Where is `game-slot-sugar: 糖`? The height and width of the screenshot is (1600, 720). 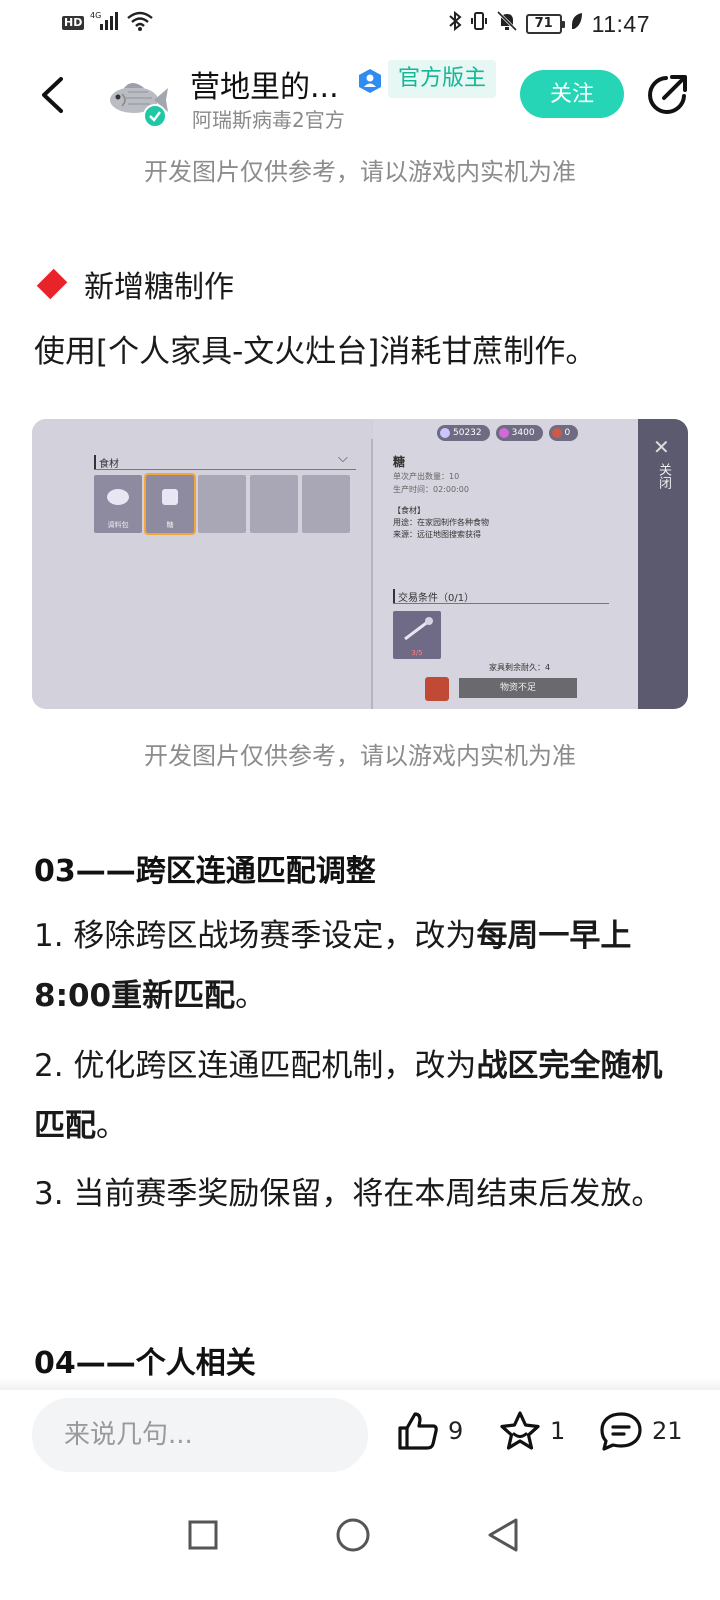
game-slot-sugar: 糖 is located at coordinates (170, 504).